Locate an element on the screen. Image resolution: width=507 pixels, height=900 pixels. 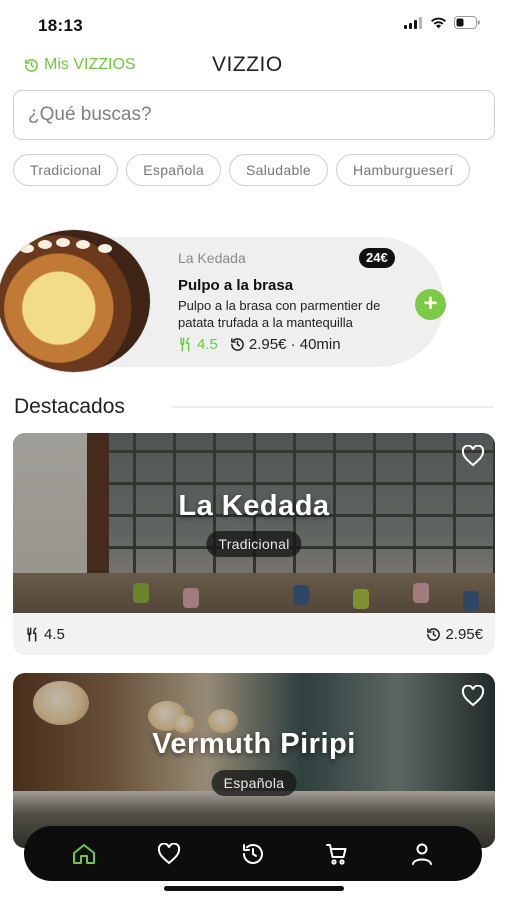
add-to-cart-button: + is located at coordinates (430, 304).